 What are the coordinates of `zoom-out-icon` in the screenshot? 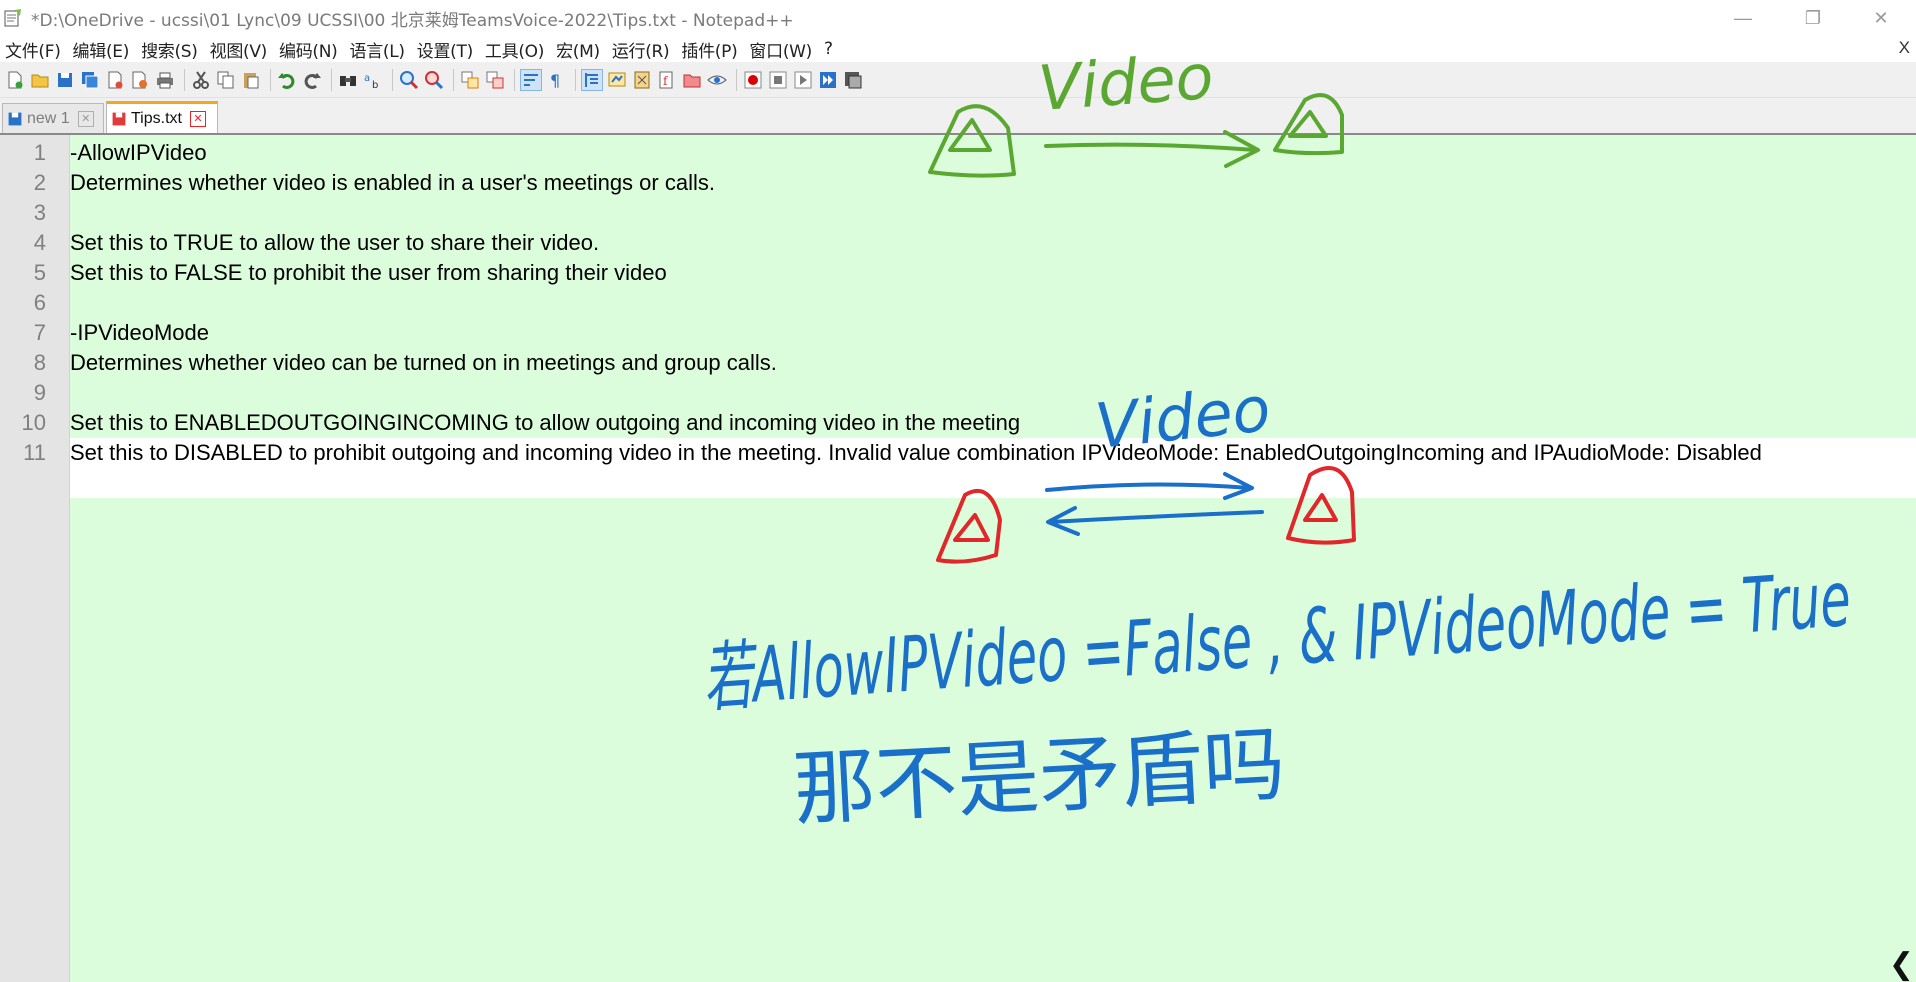 It's located at (434, 79).